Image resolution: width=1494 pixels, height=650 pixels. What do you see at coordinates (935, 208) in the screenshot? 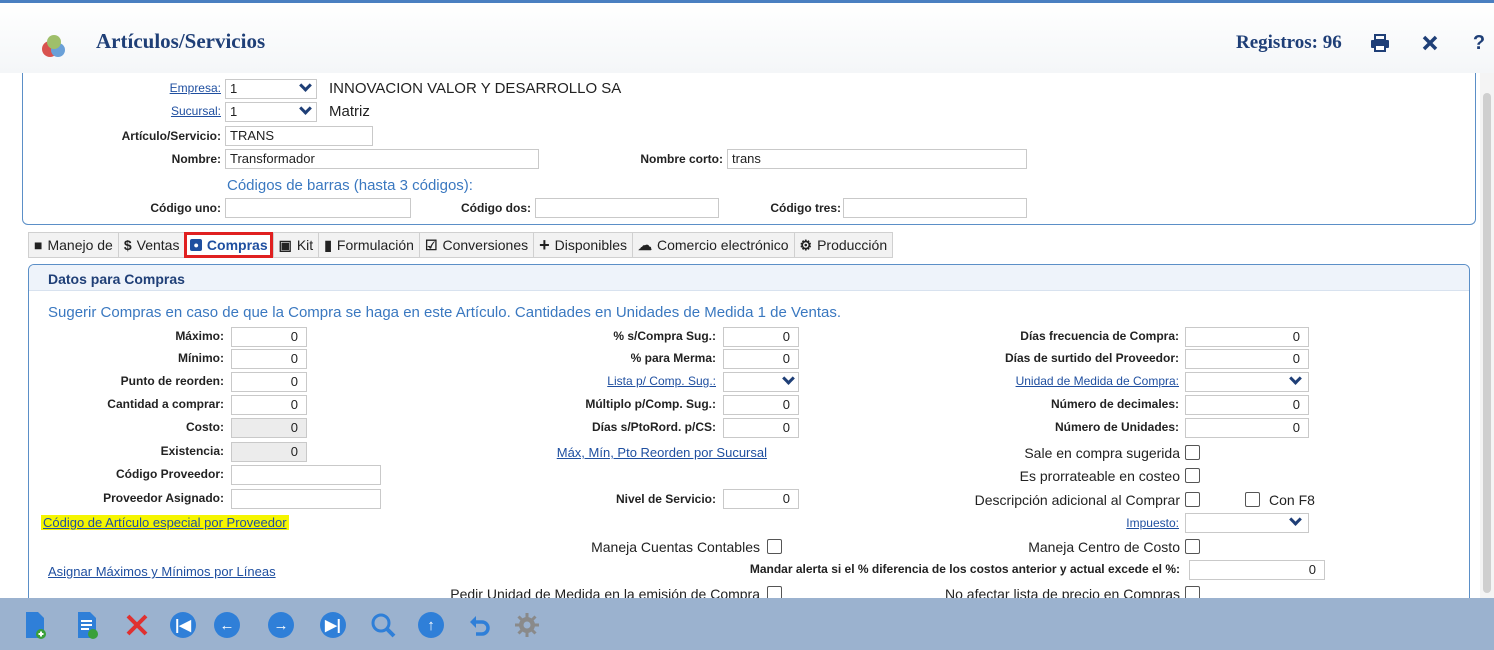
I see `codigo-tres-input` at bounding box center [935, 208].